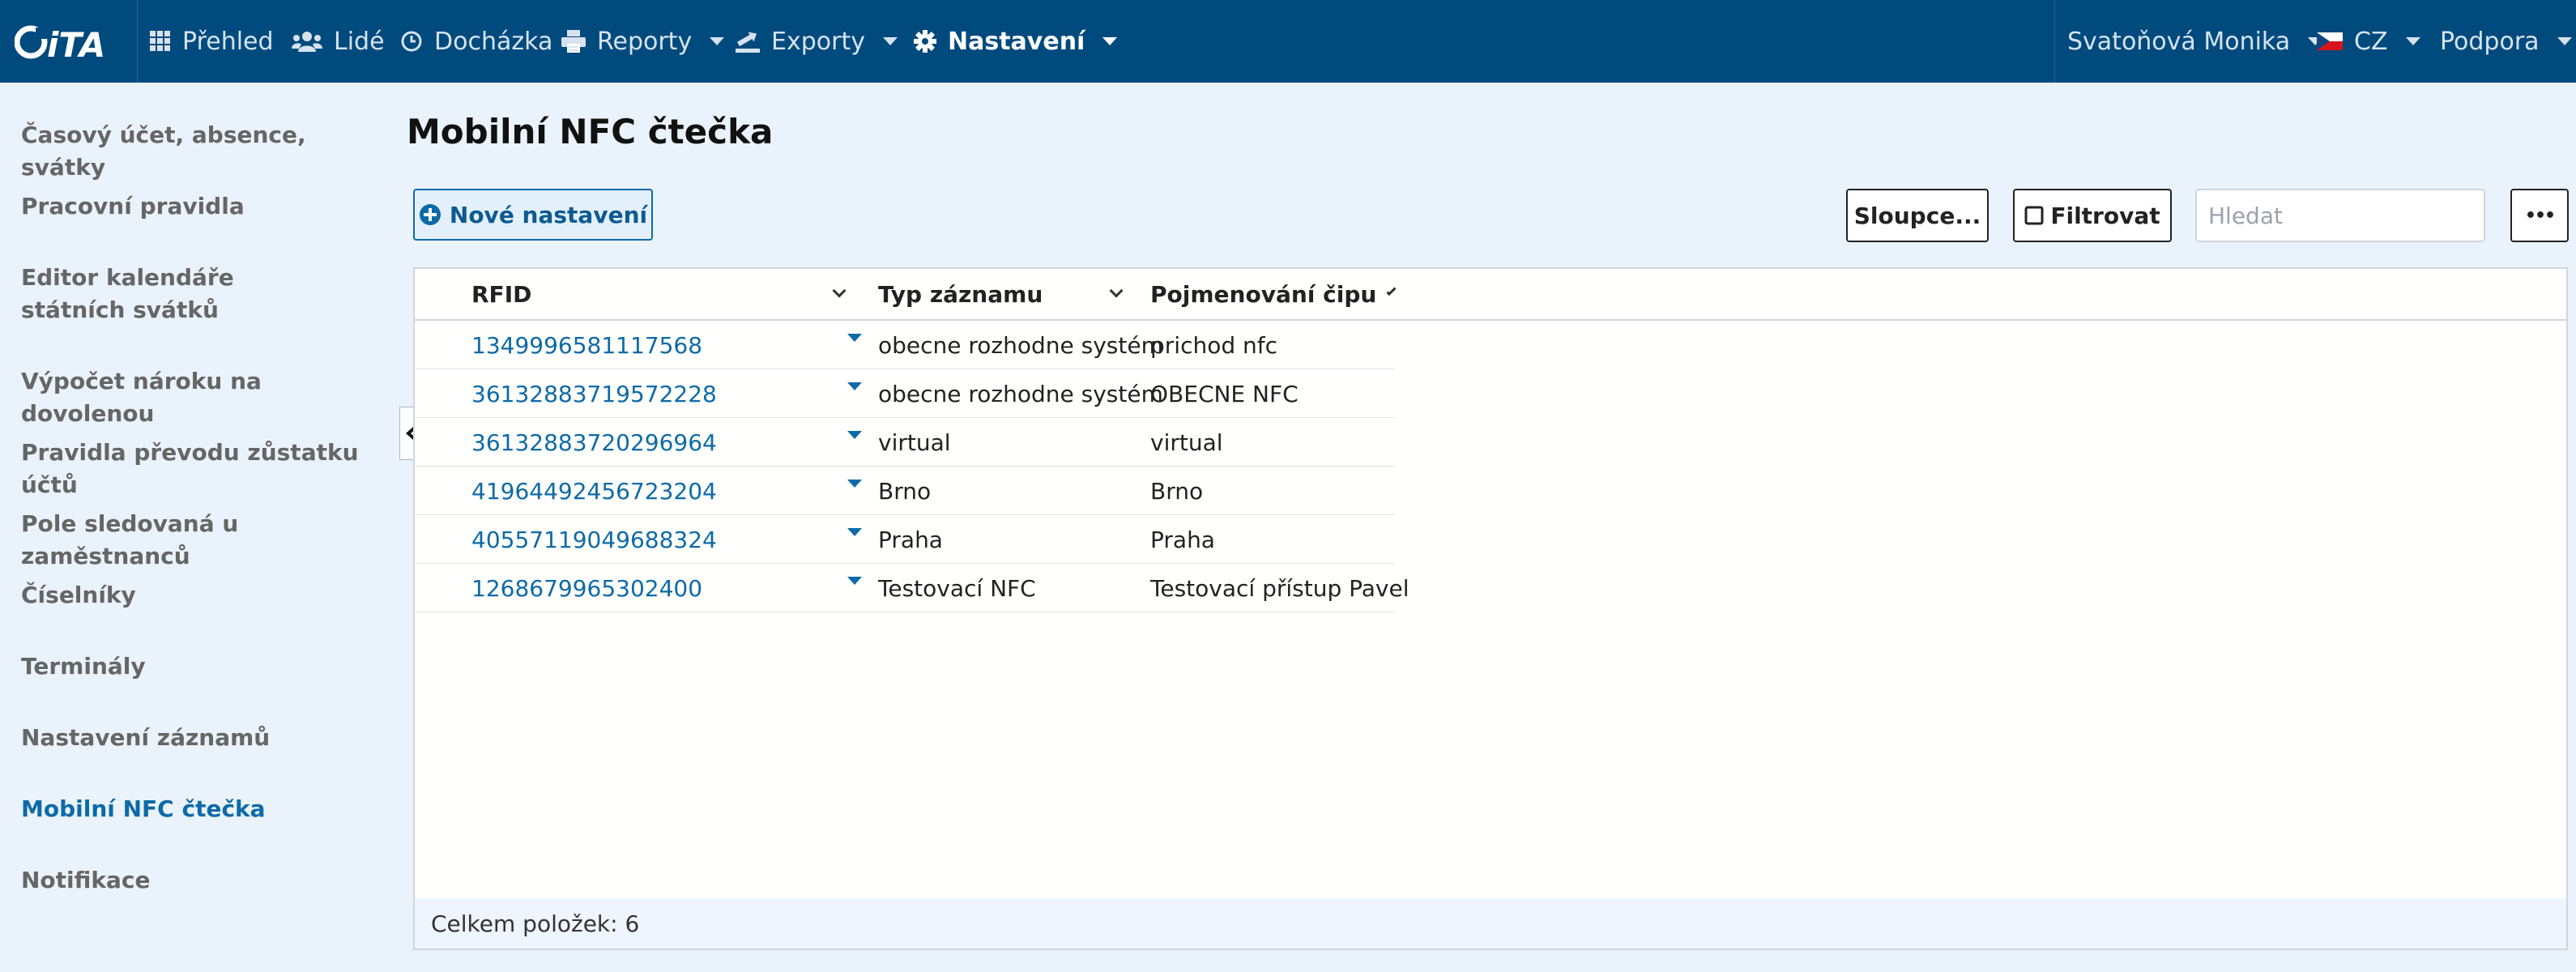 The image size is (2576, 972). Describe the element at coordinates (2340, 215) in the screenshot. I see `search-input` at that location.